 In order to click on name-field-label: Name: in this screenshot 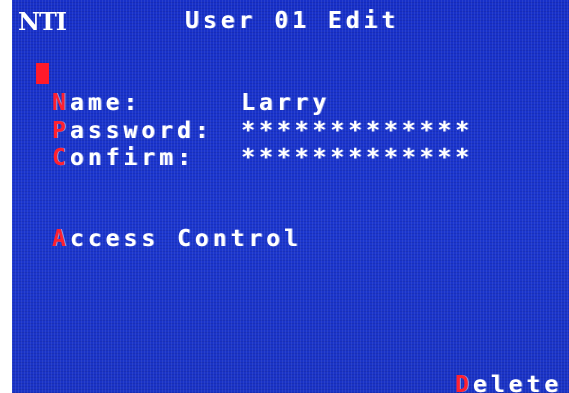, I will do `click(96, 103)`.